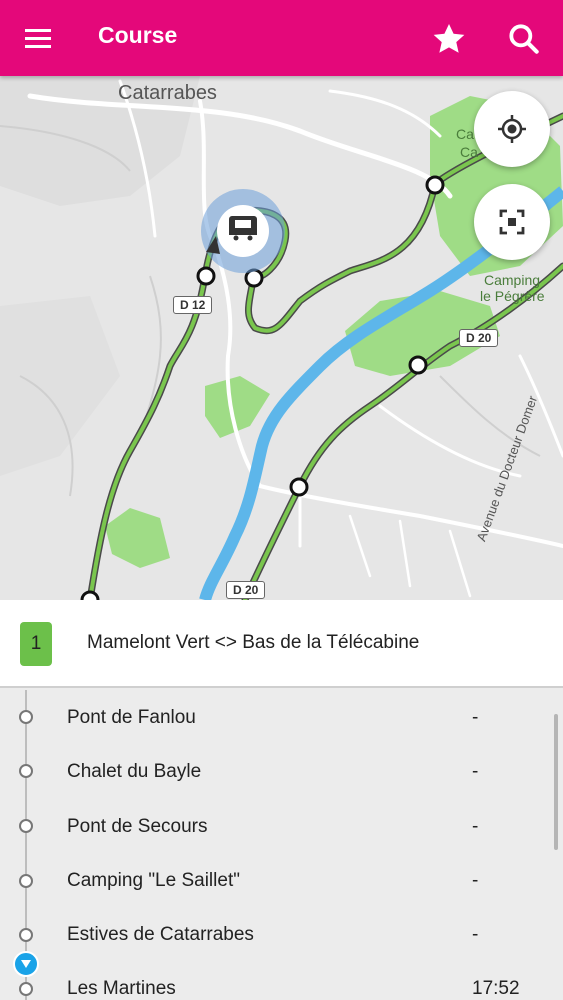 The width and height of the screenshot is (563, 1000). I want to click on current-position-icon, so click(26, 964).